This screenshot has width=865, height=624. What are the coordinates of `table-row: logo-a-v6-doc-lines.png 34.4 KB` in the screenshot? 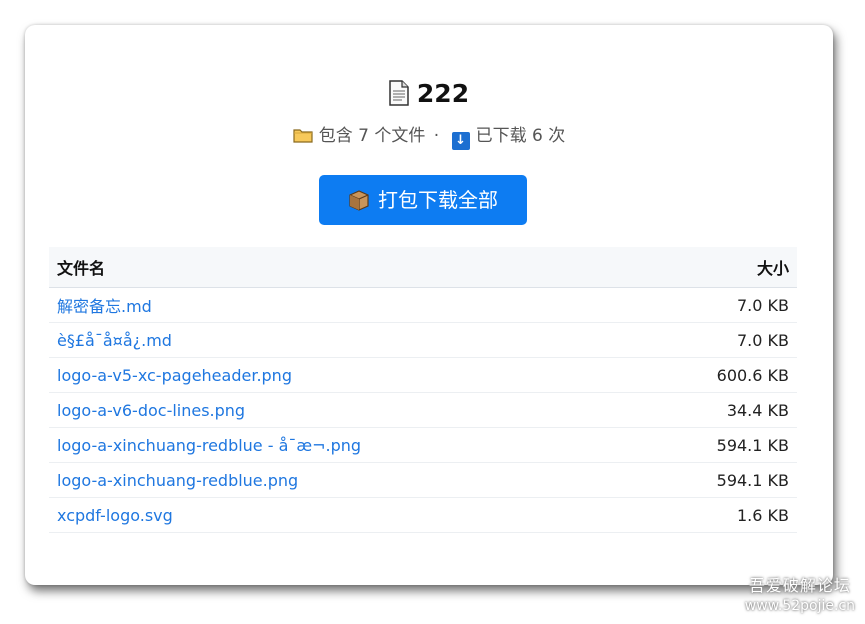 It's located at (423, 410).